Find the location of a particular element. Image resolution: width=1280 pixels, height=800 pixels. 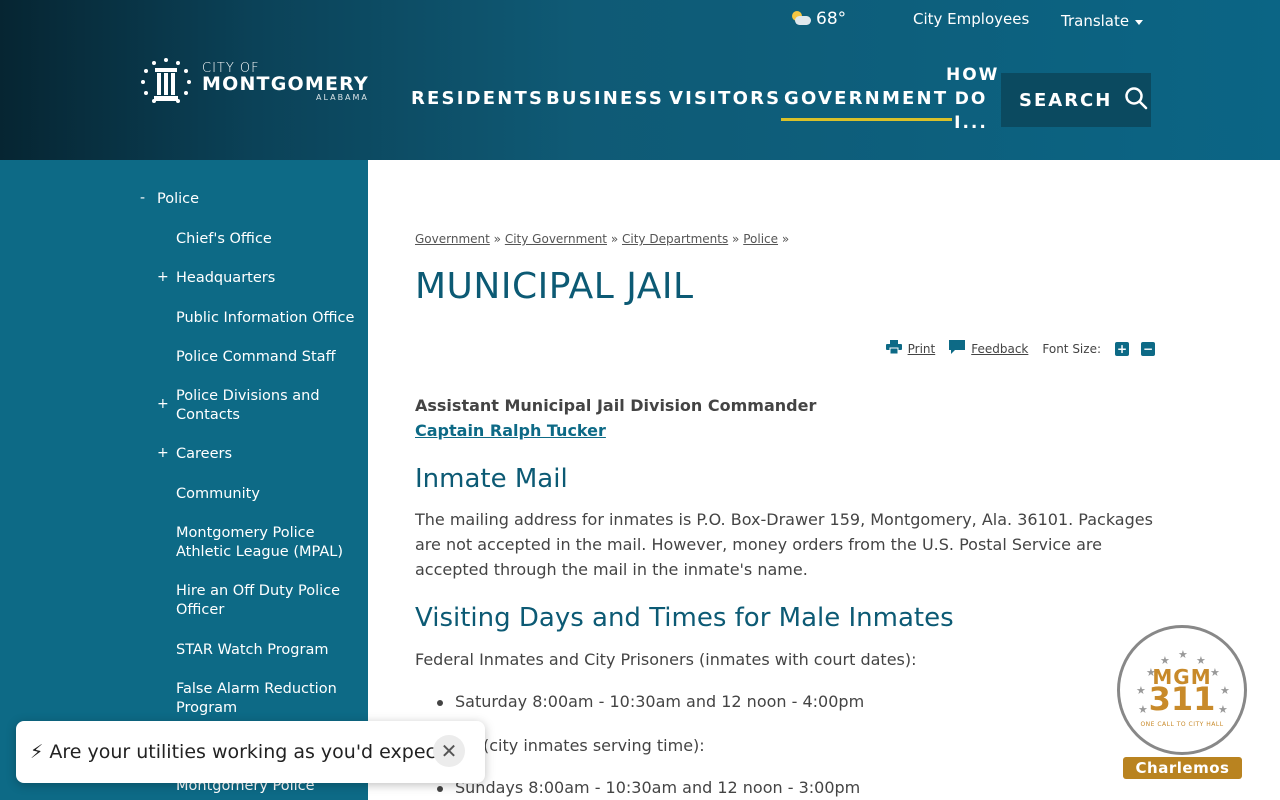

search-button: SEARCH is located at coordinates (1076, 100).